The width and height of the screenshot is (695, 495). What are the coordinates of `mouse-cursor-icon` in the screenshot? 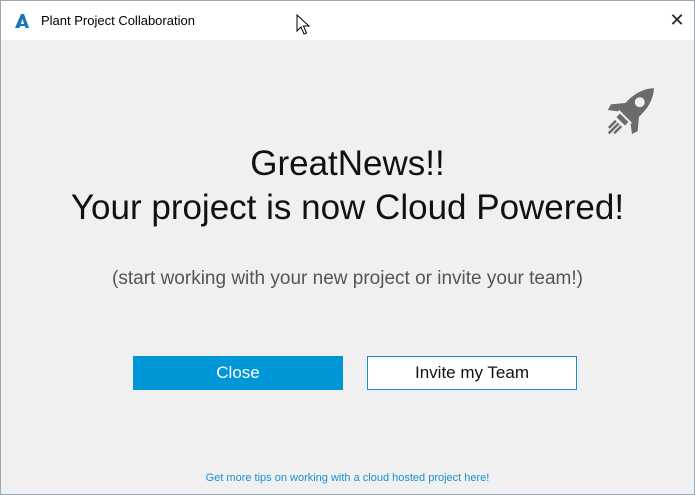 It's located at (303, 24).